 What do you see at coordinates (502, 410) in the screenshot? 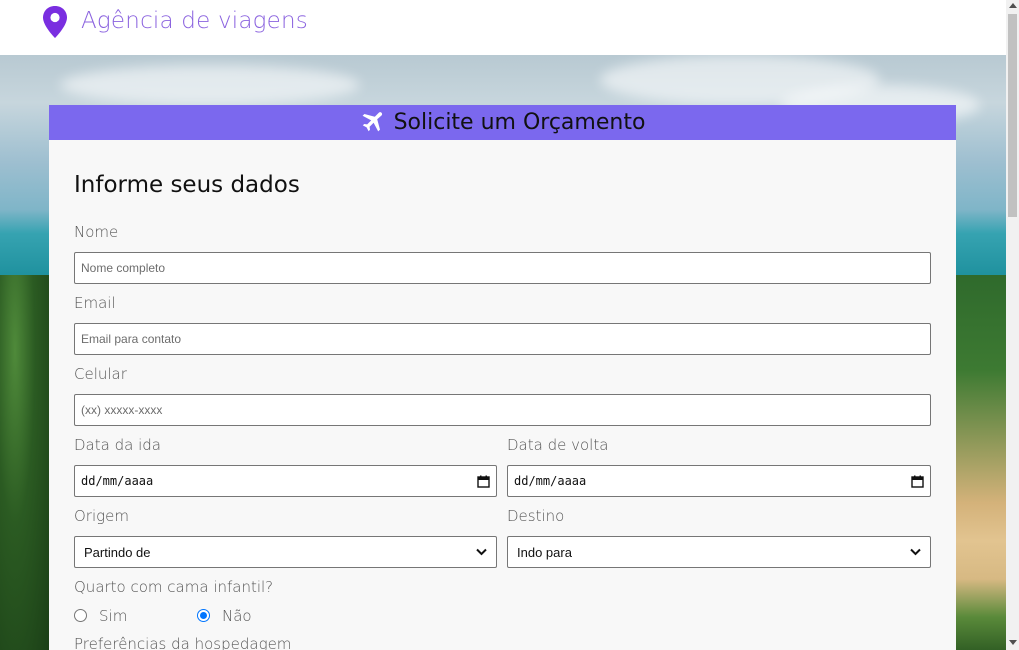
I see `phone-input: (xx) xxxxx-xxxx` at bounding box center [502, 410].